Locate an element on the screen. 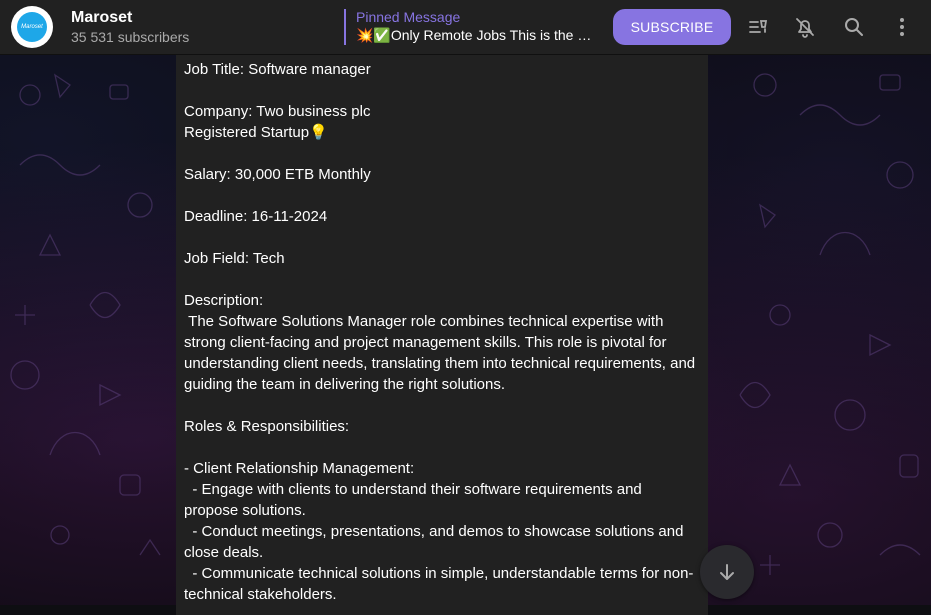  scroll-to-bottom-button is located at coordinates (727, 572).